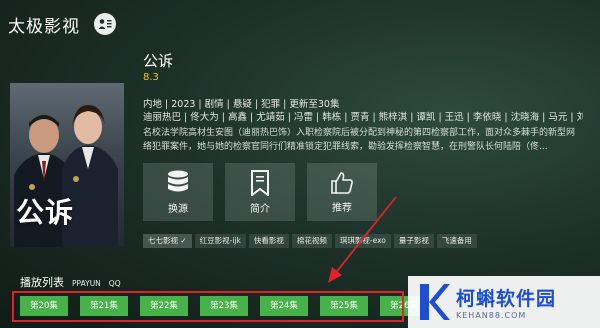  I want to click on episode-button: 第21集, so click(104, 306).